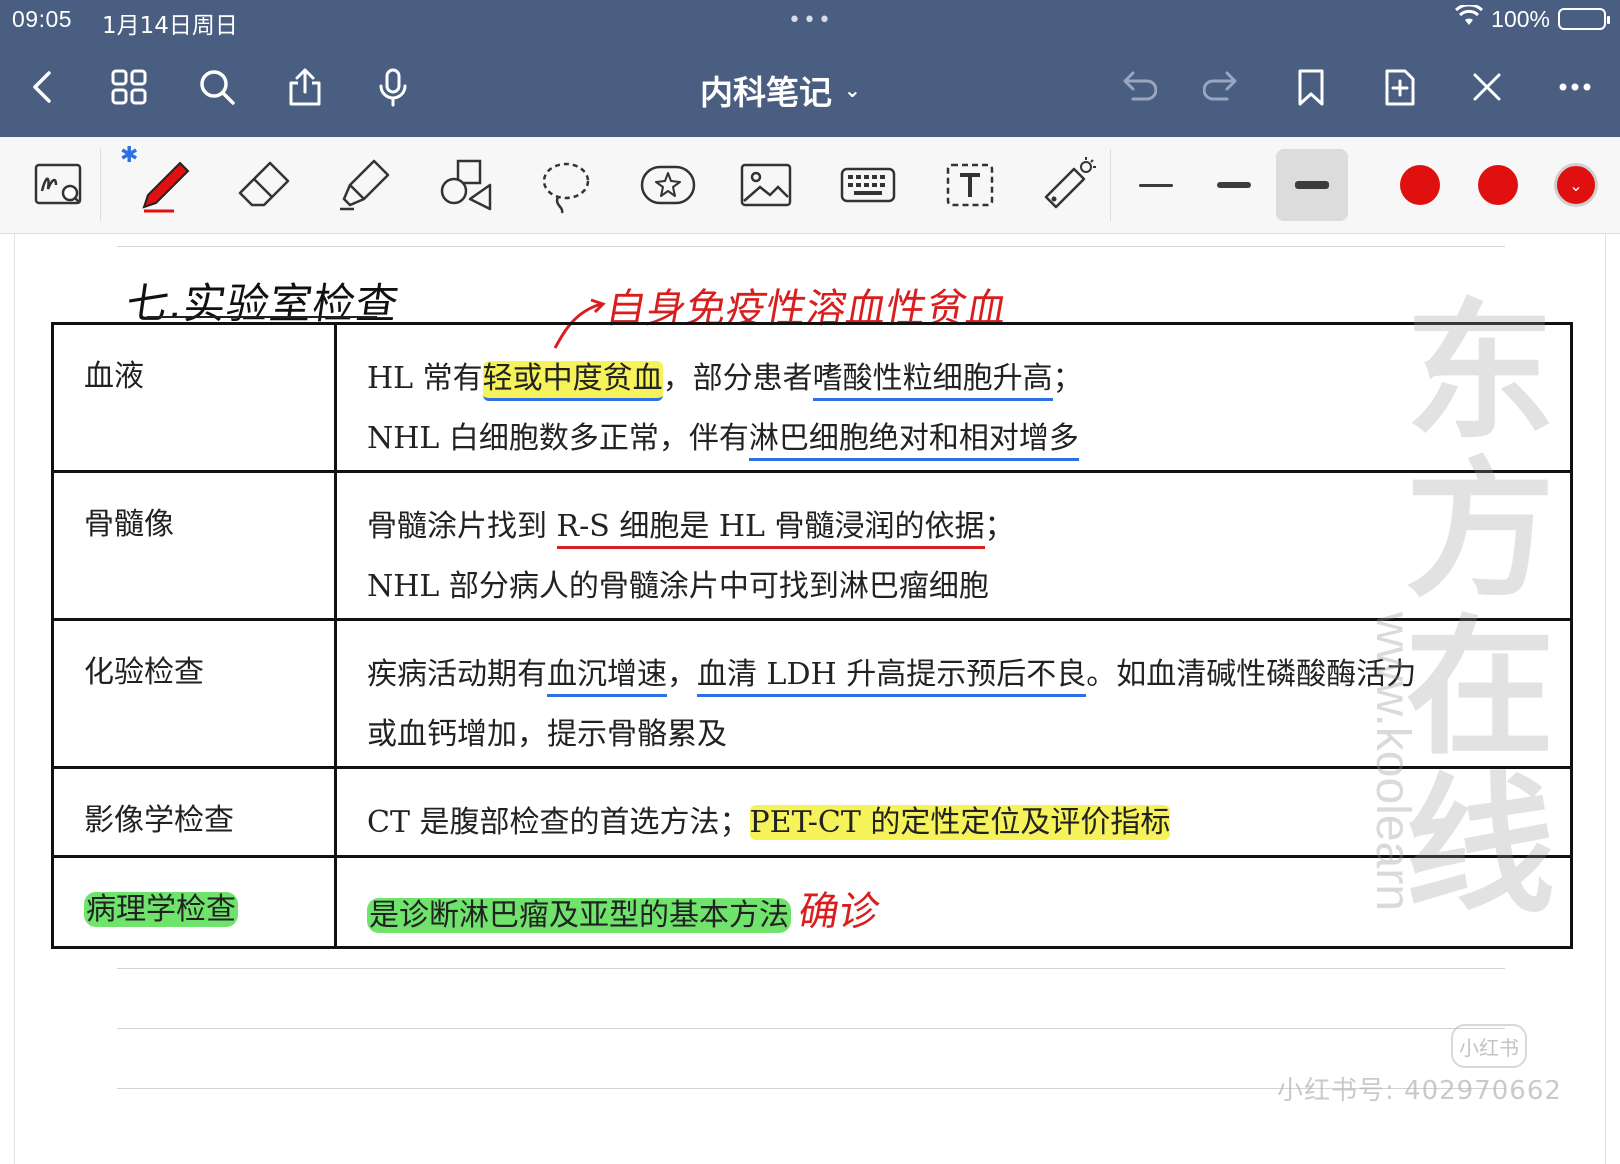 This screenshot has height=1164, width=1620. I want to click on share-icon, so click(305, 87).